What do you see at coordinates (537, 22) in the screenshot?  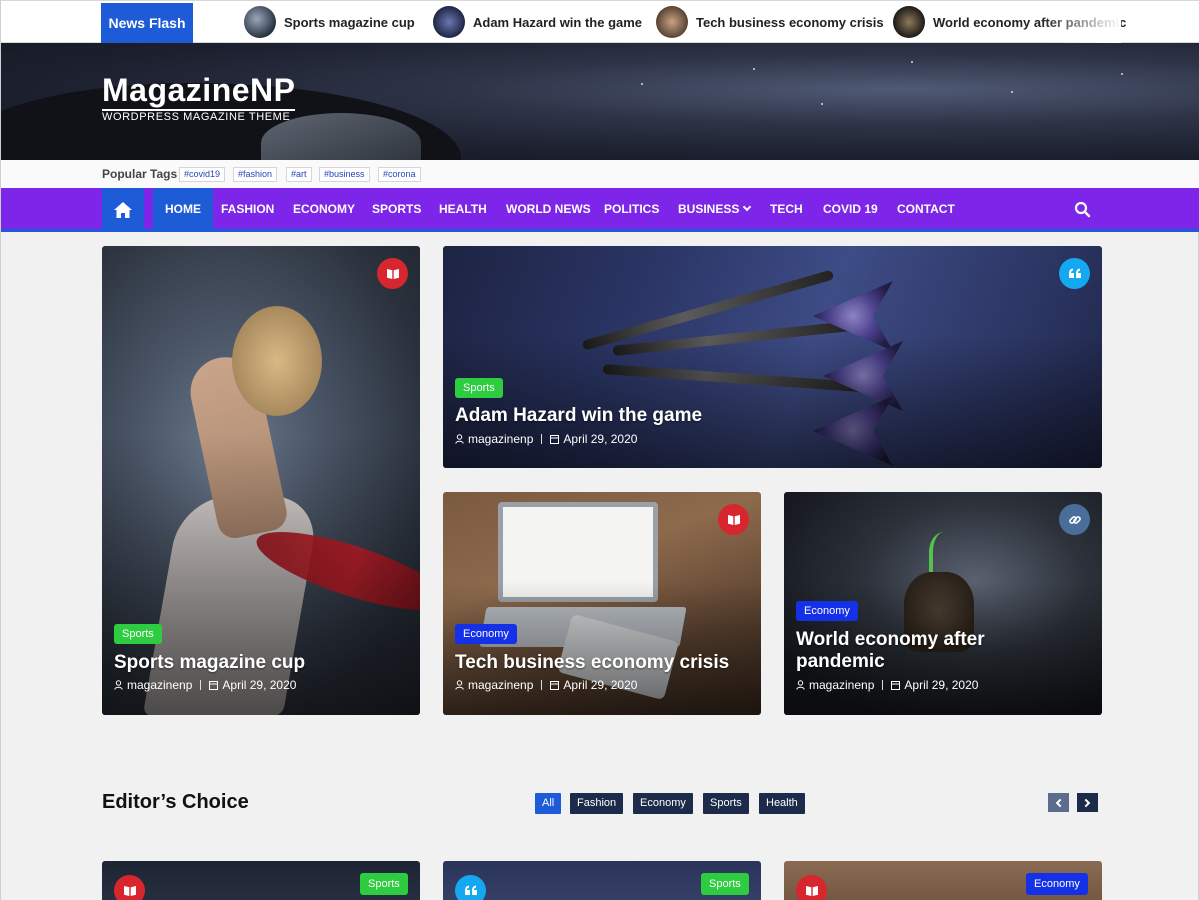 I see `news-flash-item: Adam Hazard win the game` at bounding box center [537, 22].